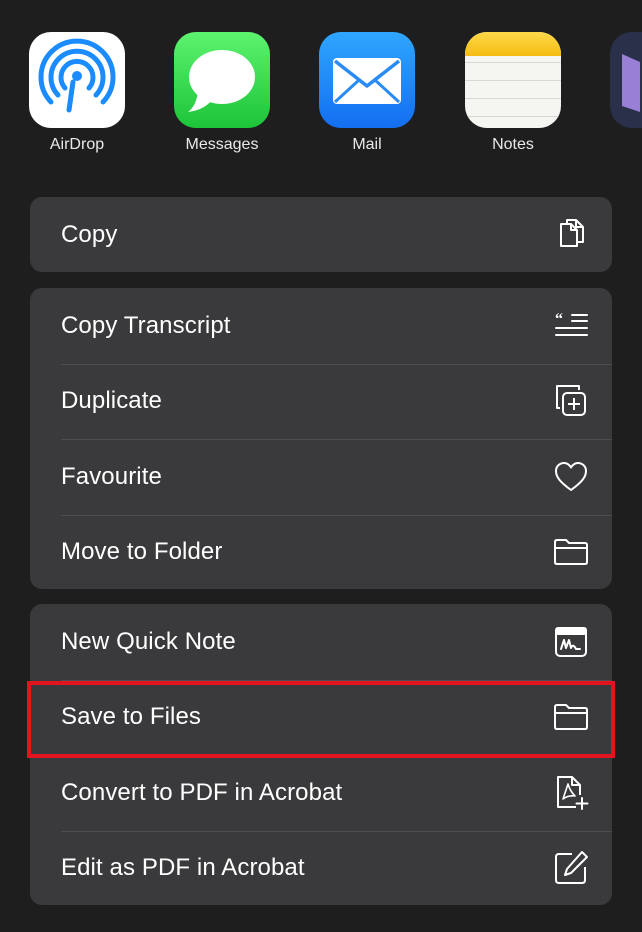 The width and height of the screenshot is (642, 932). I want to click on app-notes: Notes, so click(513, 93).